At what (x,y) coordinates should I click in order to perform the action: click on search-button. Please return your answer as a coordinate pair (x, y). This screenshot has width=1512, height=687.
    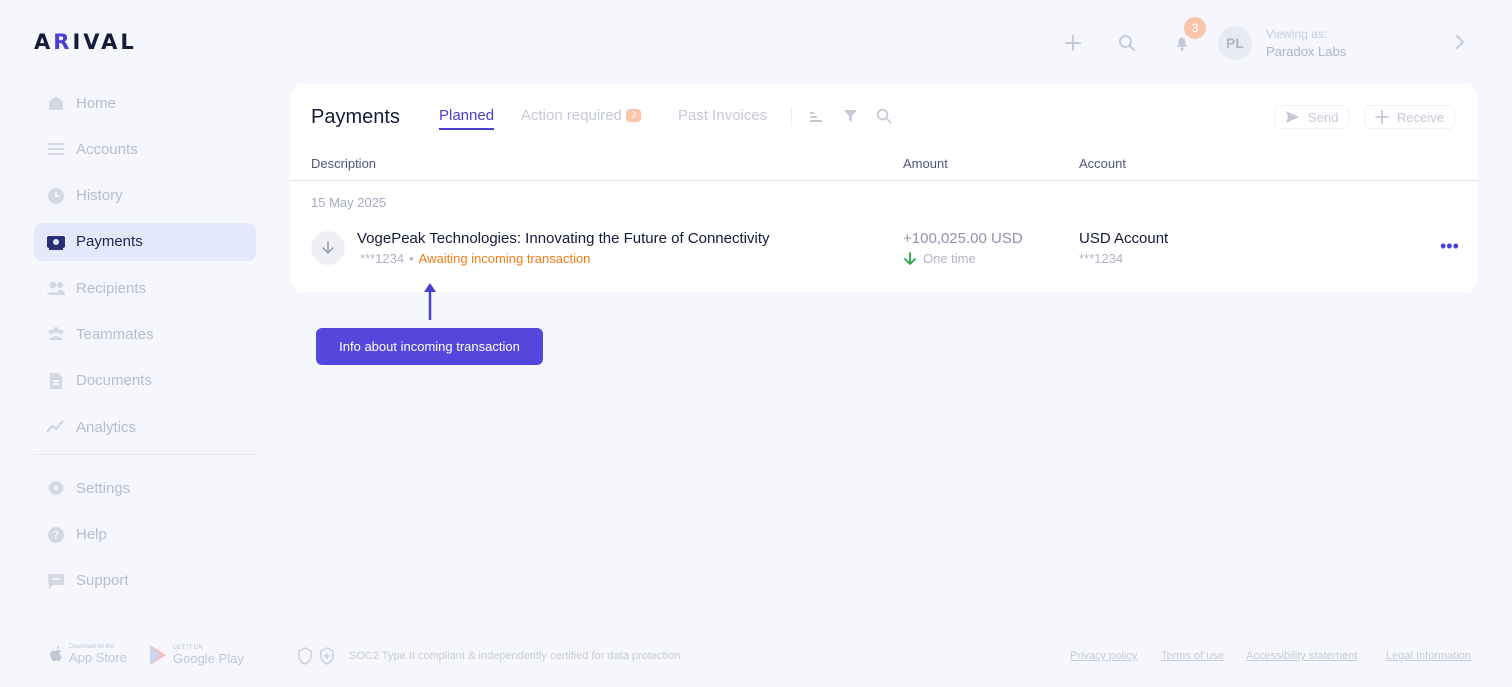
    Looking at the image, I should click on (1127, 43).